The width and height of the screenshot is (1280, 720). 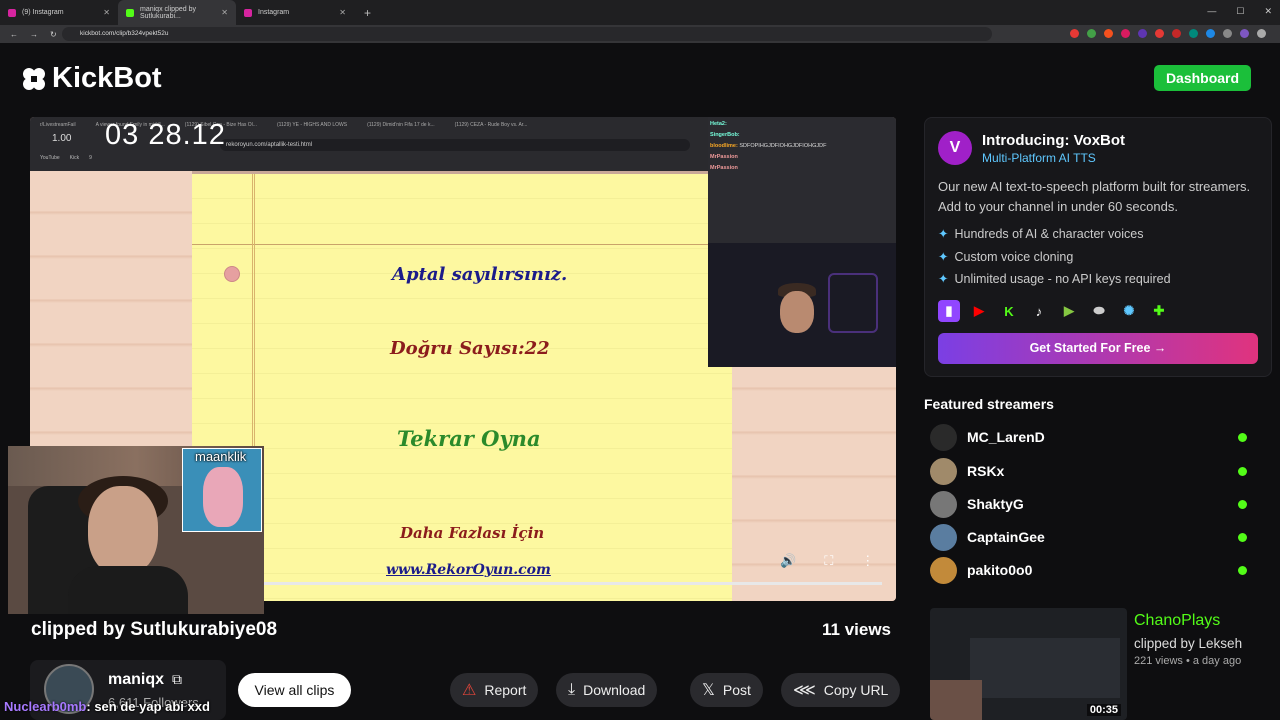 What do you see at coordinates (1014, 257) in the screenshot?
I see `feature-text: Custom voice cloning` at bounding box center [1014, 257].